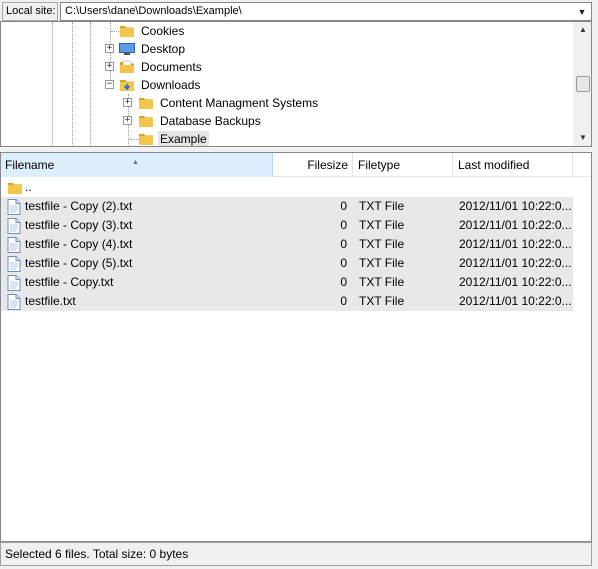  Describe the element at coordinates (79, 263) in the screenshot. I see `file-name: testfile - Copy (5).txt` at that location.